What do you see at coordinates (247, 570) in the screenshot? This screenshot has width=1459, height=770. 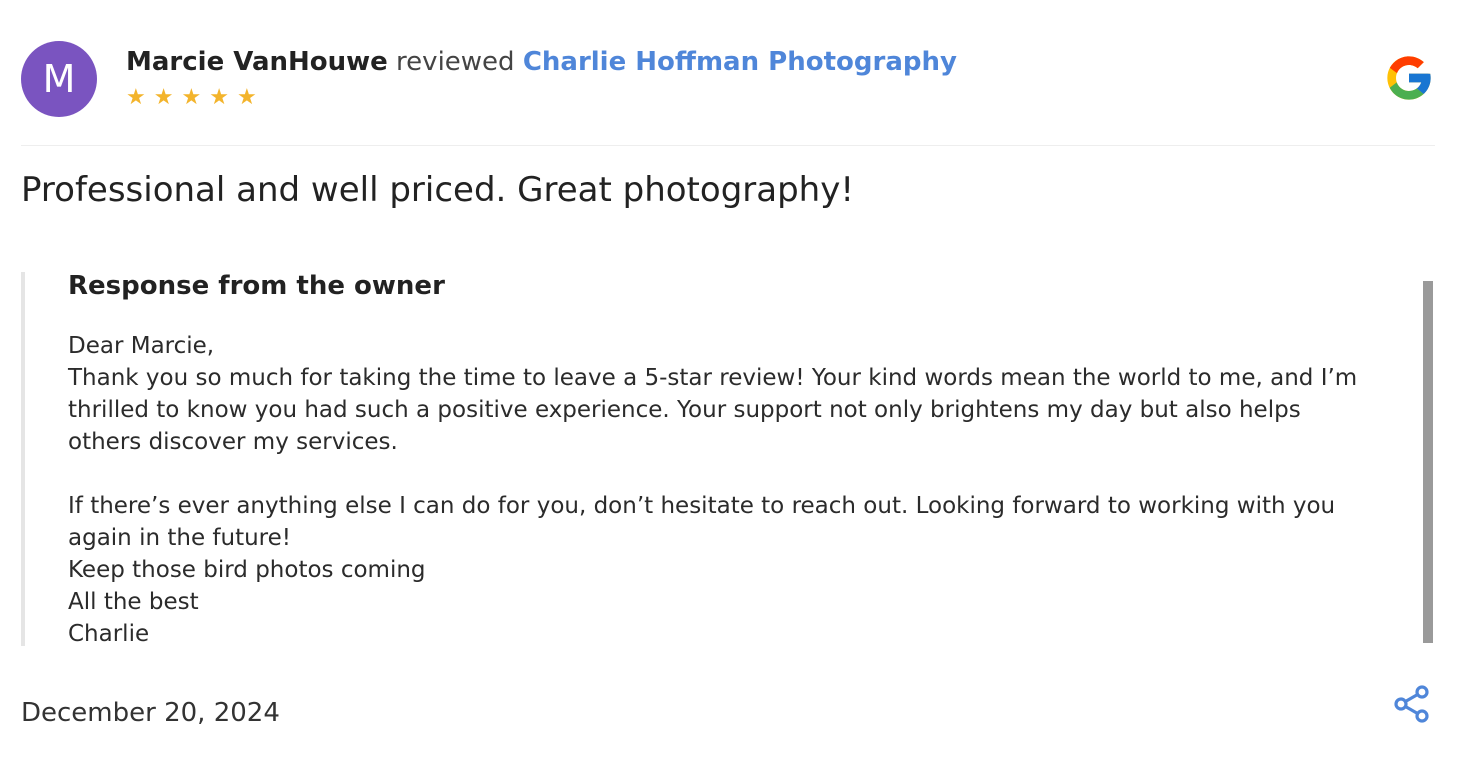 I see `response-line: Keep those bird photos coming` at bounding box center [247, 570].